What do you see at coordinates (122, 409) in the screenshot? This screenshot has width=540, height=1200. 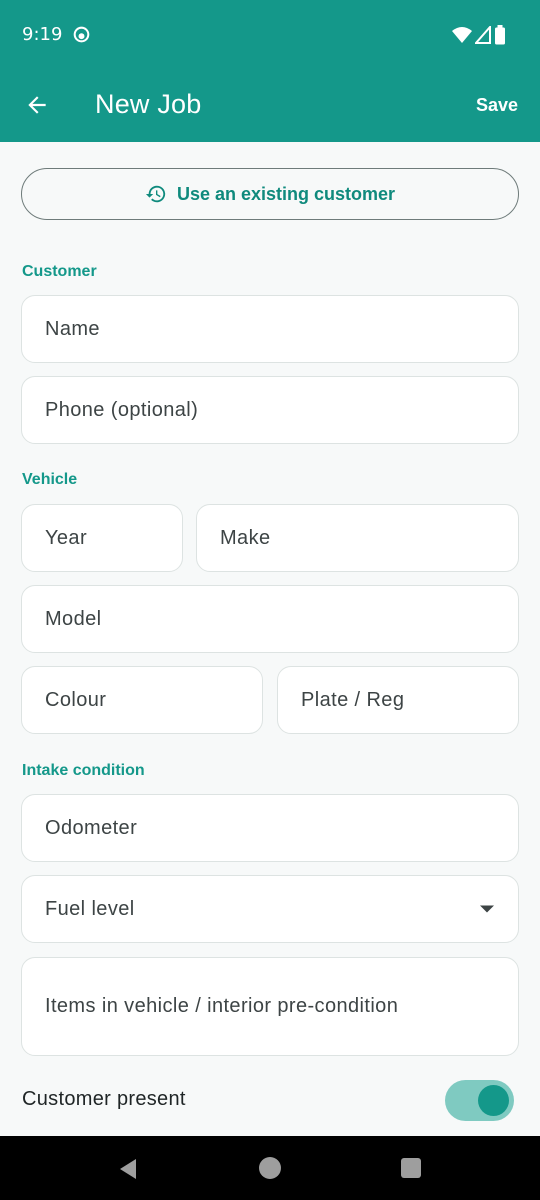 I see `phone-placeholder: Phone (optional)` at bounding box center [122, 409].